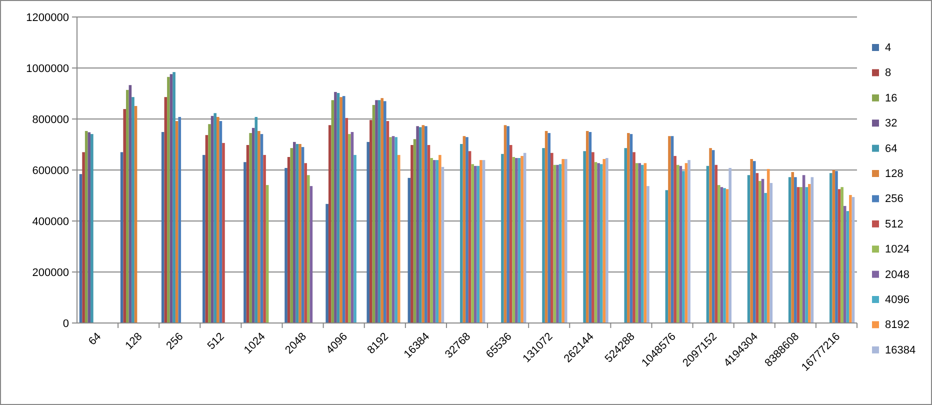 This screenshot has width=932, height=405. Describe the element at coordinates (216, 341) in the screenshot. I see `axis-label: 512` at that location.